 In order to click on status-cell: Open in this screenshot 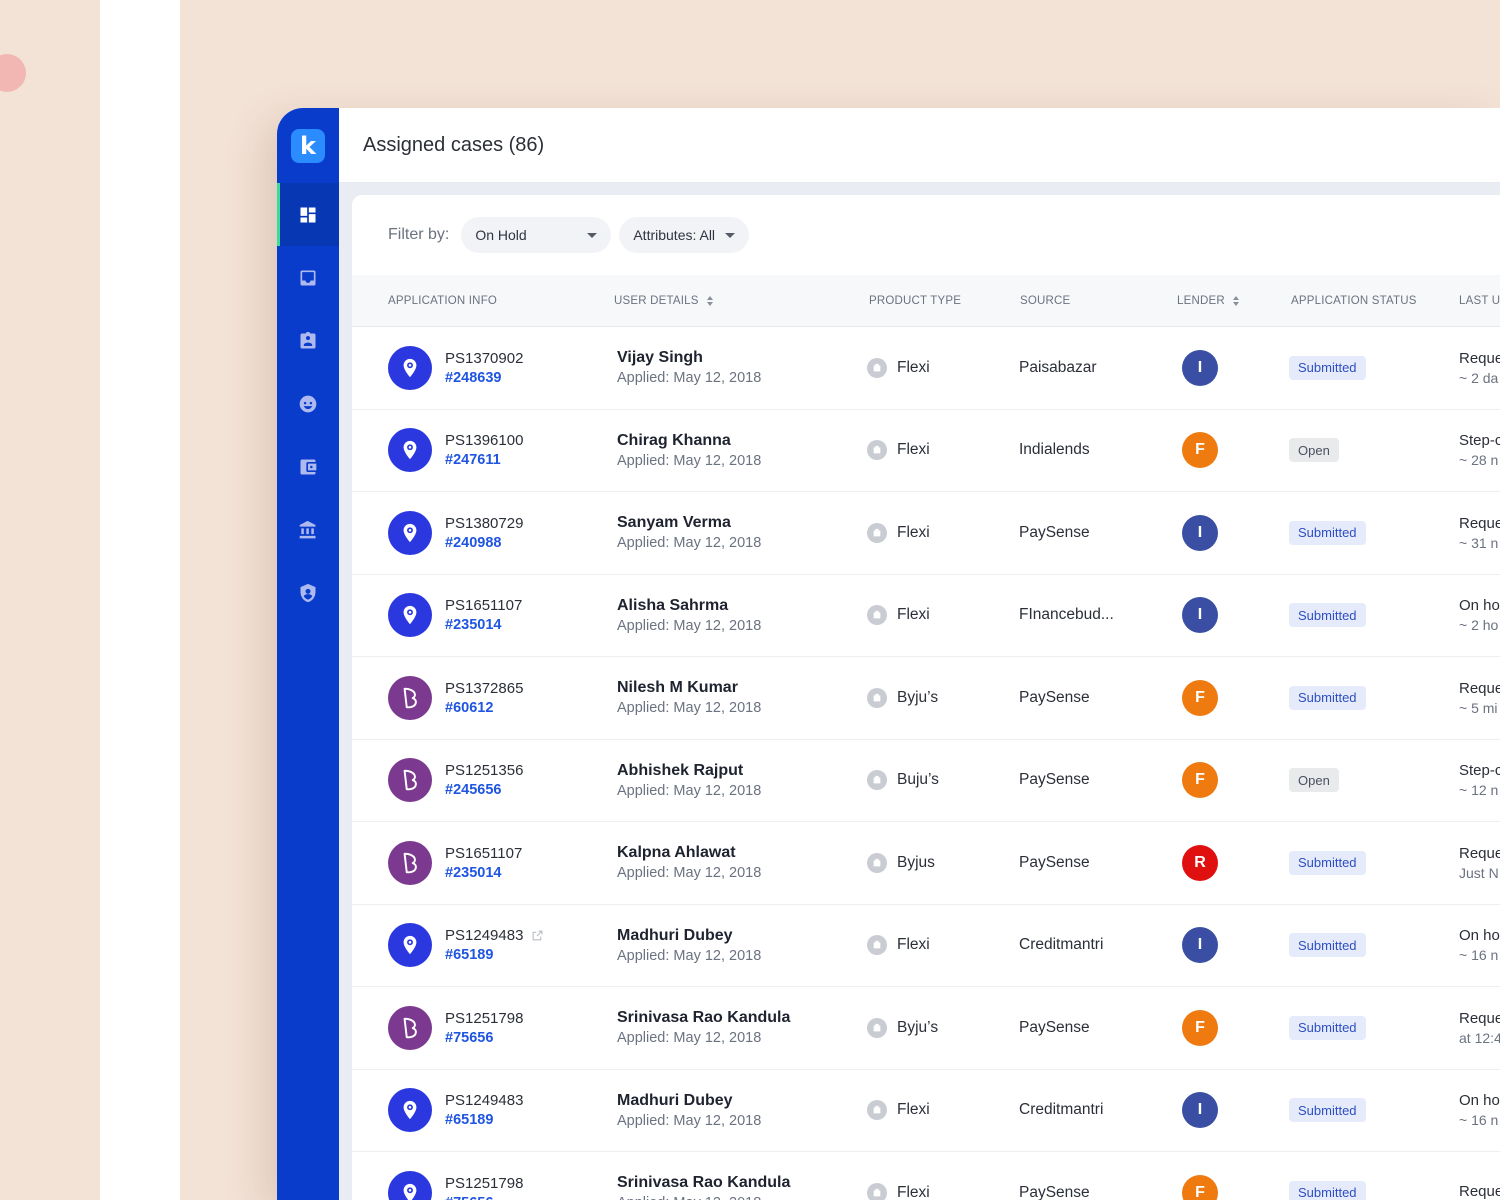, I will do `click(1314, 451)`.